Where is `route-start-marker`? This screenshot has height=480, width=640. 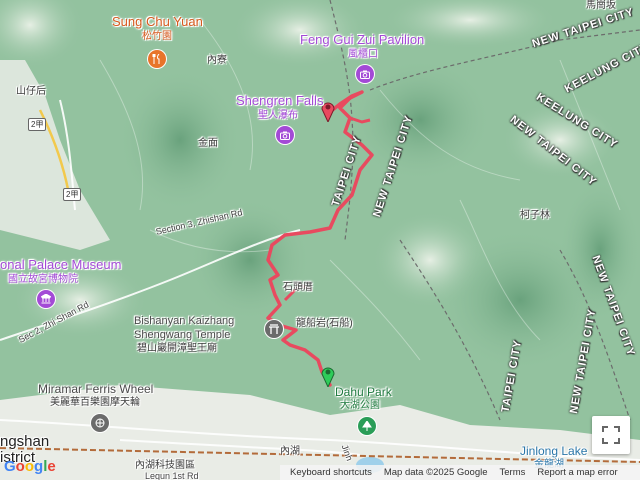 route-start-marker is located at coordinates (328, 377).